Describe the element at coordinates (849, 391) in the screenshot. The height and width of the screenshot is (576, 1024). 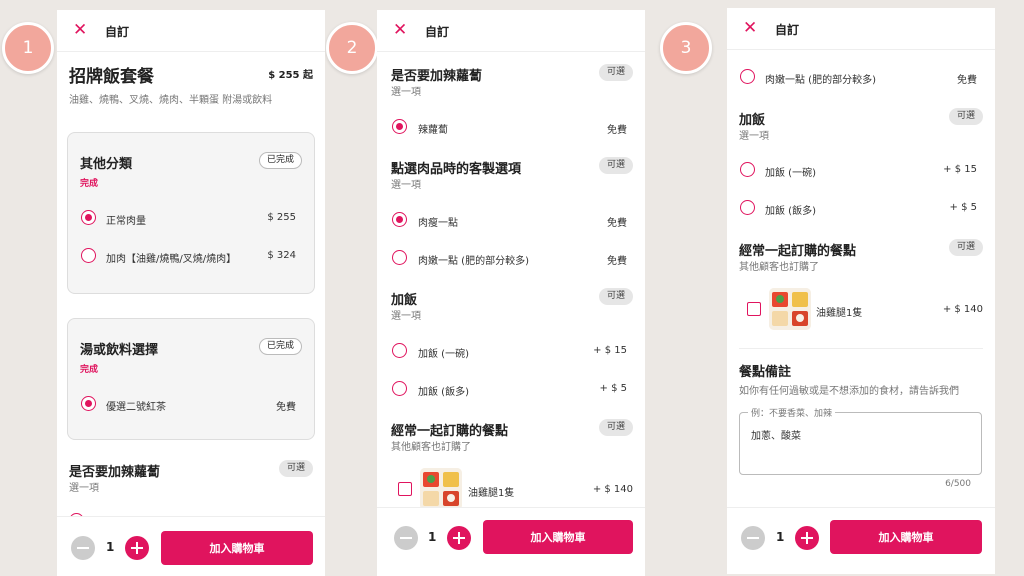
I see `notes-subtitle: 如你有任何過敏或是不想添加的食材，請告訴我們` at that location.